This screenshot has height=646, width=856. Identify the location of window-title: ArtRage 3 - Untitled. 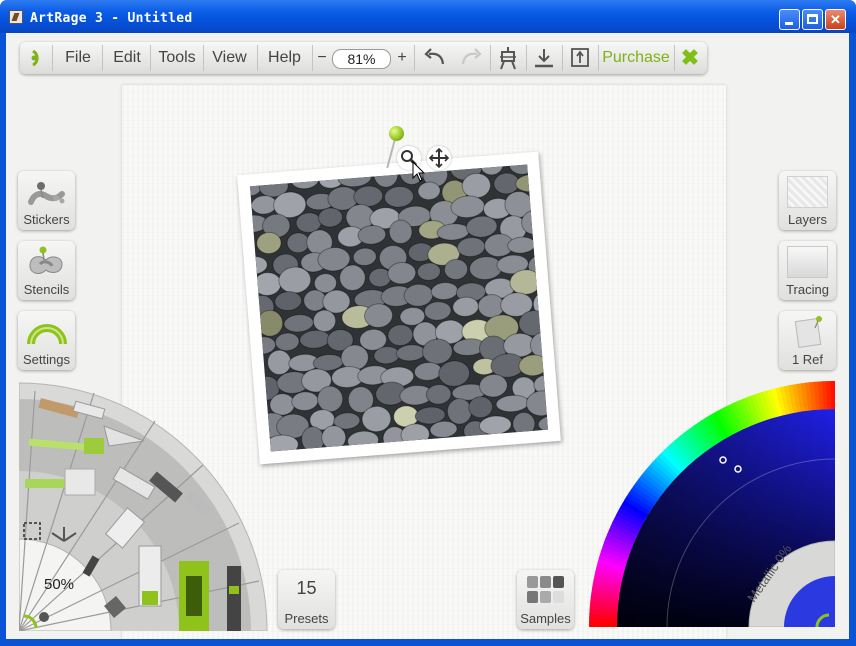
(111, 18).